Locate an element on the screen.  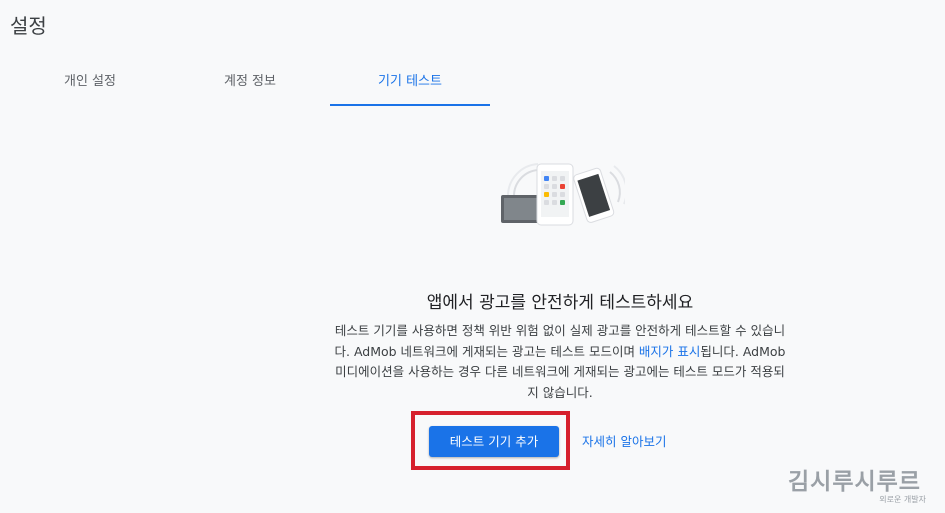
add-test-device-button: 테스트 기기 추가 is located at coordinates (494, 441).